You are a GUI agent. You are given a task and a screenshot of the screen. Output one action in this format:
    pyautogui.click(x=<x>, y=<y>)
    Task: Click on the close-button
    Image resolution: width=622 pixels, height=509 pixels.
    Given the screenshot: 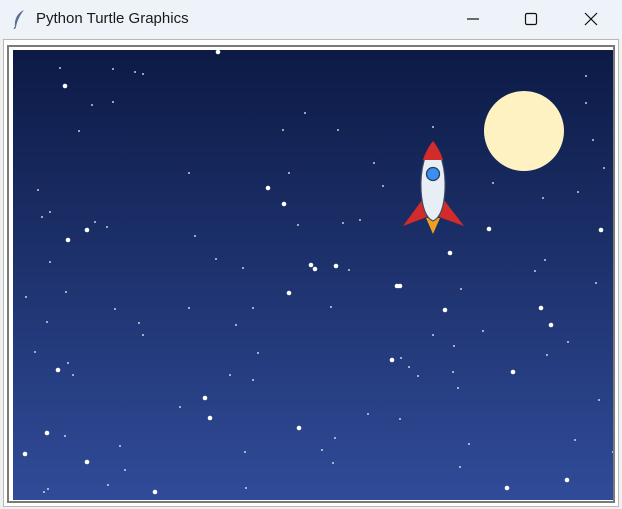 What is the action you would take?
    pyautogui.click(x=591, y=19)
    